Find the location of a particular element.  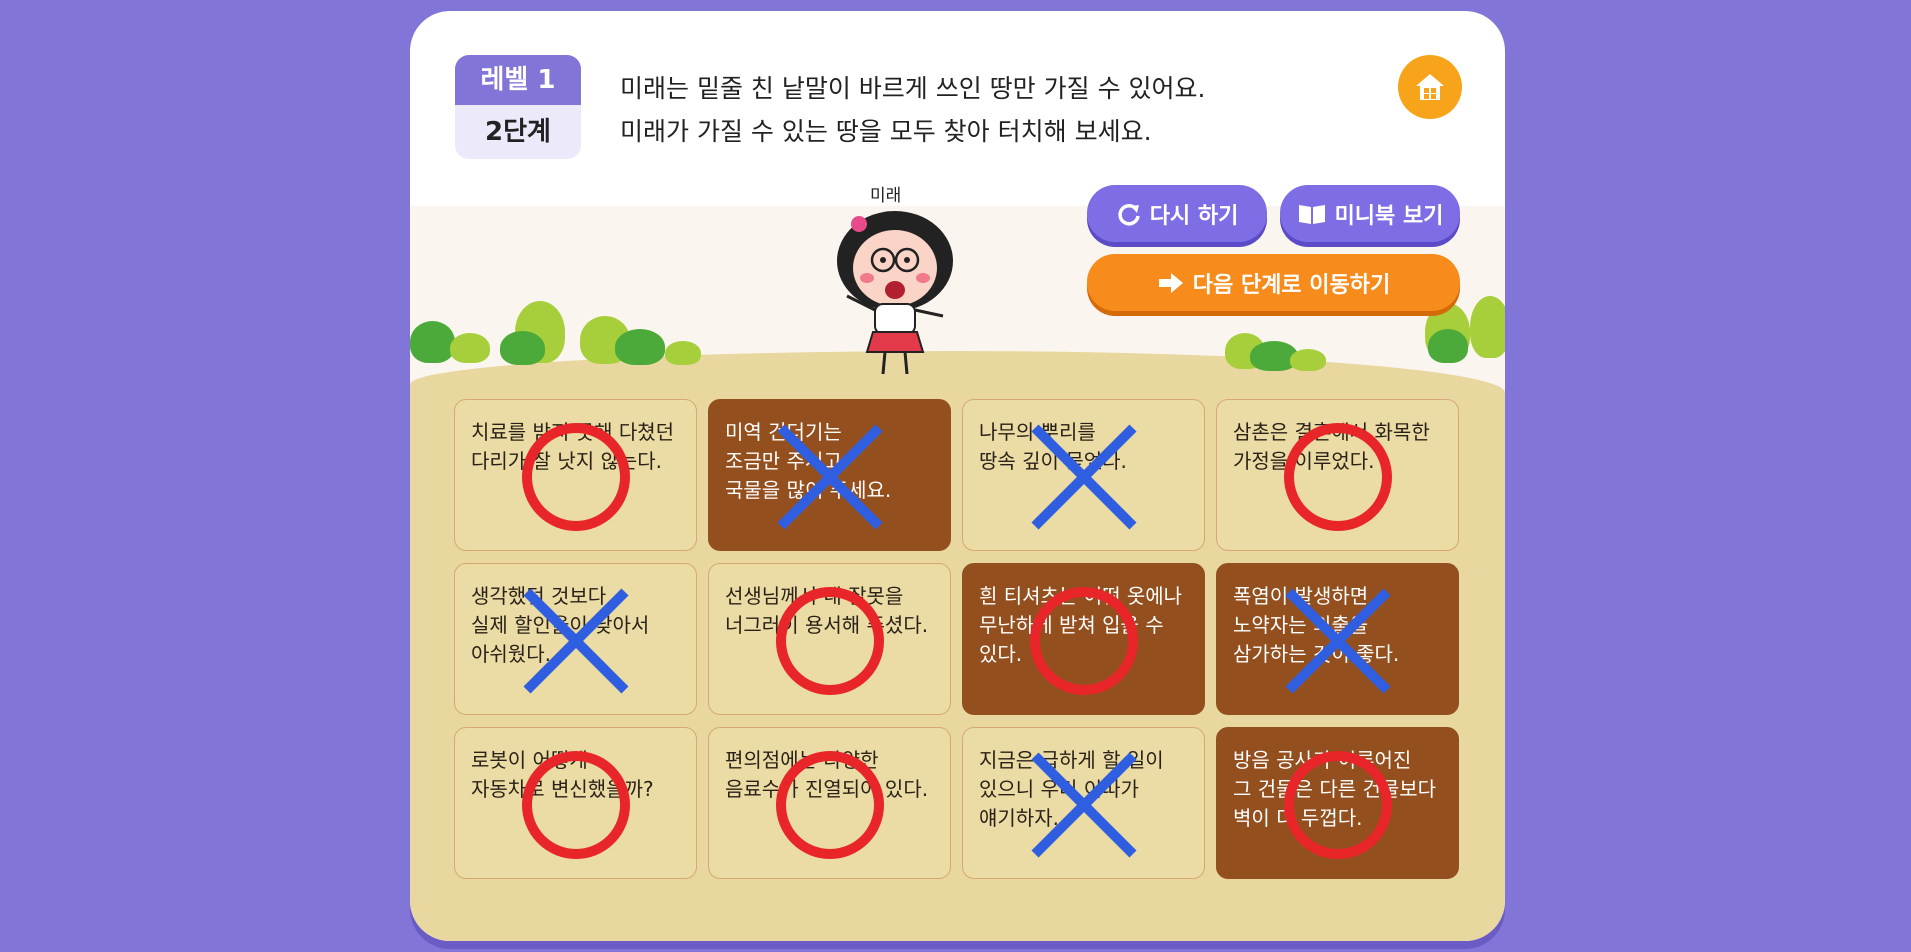

card-text-line: 있다. is located at coordinates (1001, 654).